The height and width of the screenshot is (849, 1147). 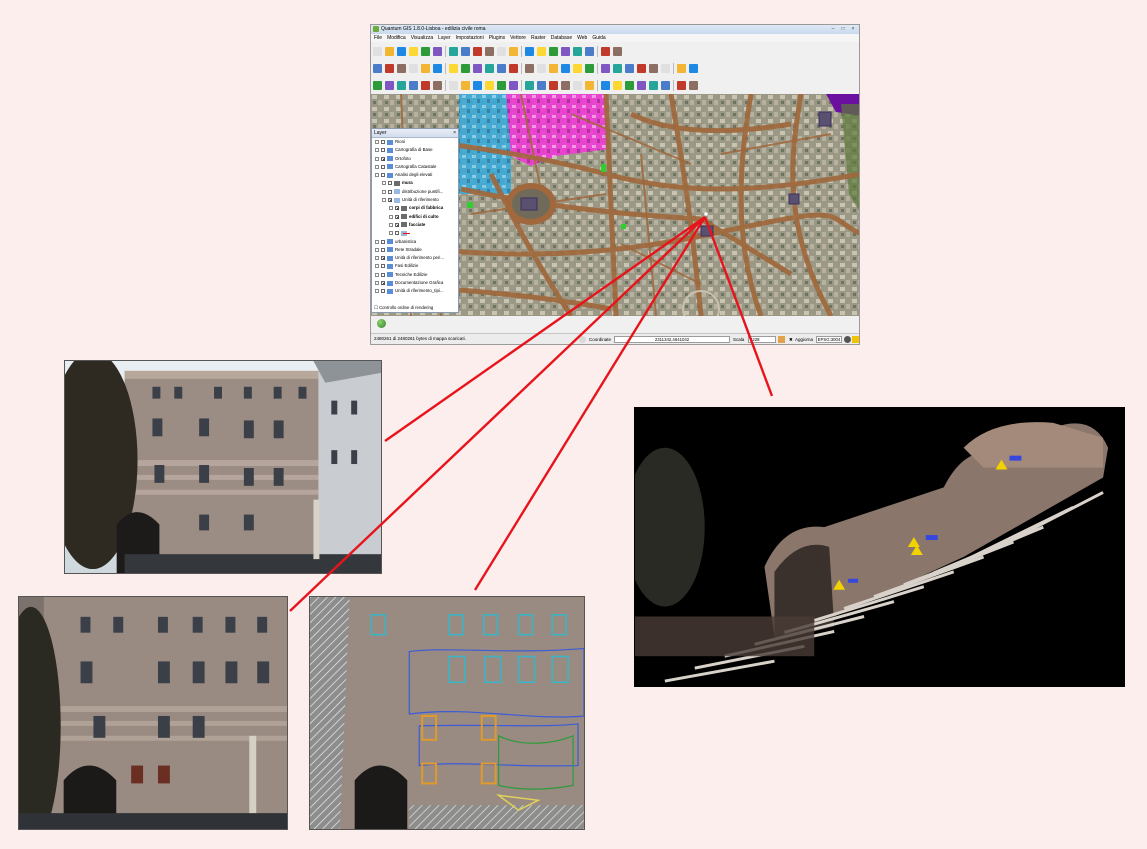 I want to click on leader-line-facade-photo, so click(x=545, y=329).